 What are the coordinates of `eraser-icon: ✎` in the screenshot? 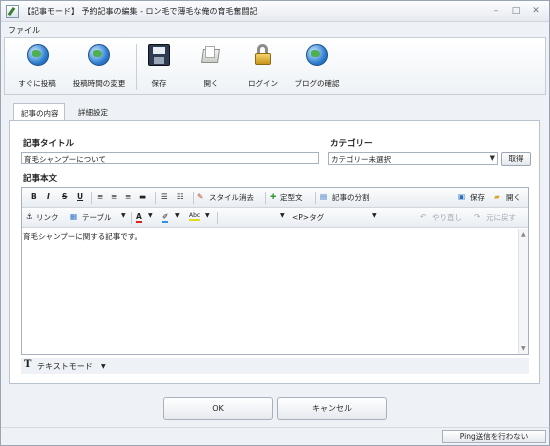 It's located at (200, 196).